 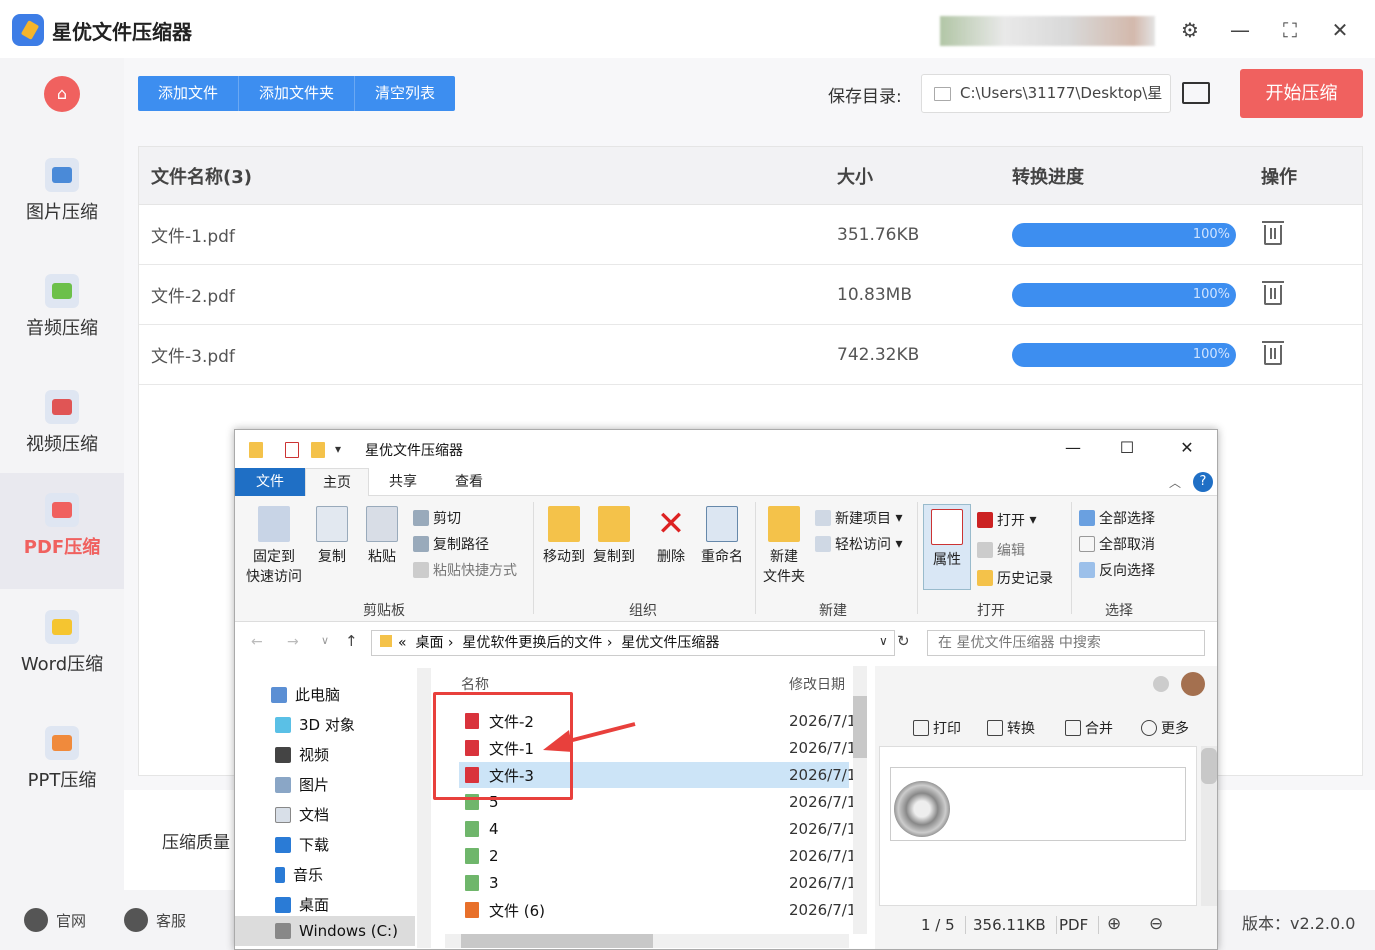 I want to click on up-icon: ↑, so click(x=351, y=641).